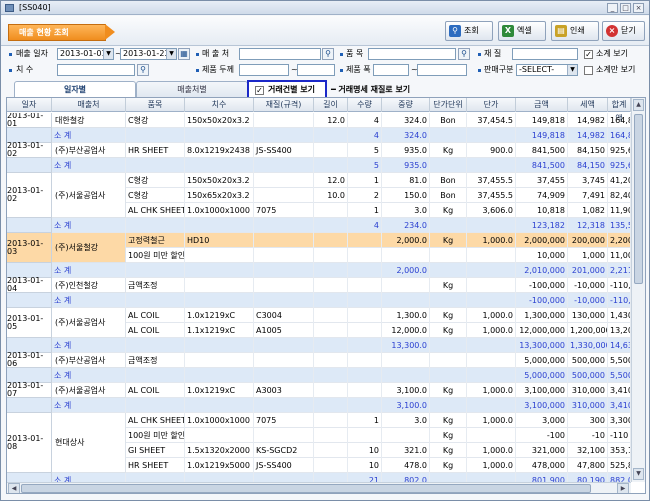 The height and width of the screenshot is (501, 650). Describe the element at coordinates (284, 105) in the screenshot. I see `column-header-material: 재질(규격)` at that location.